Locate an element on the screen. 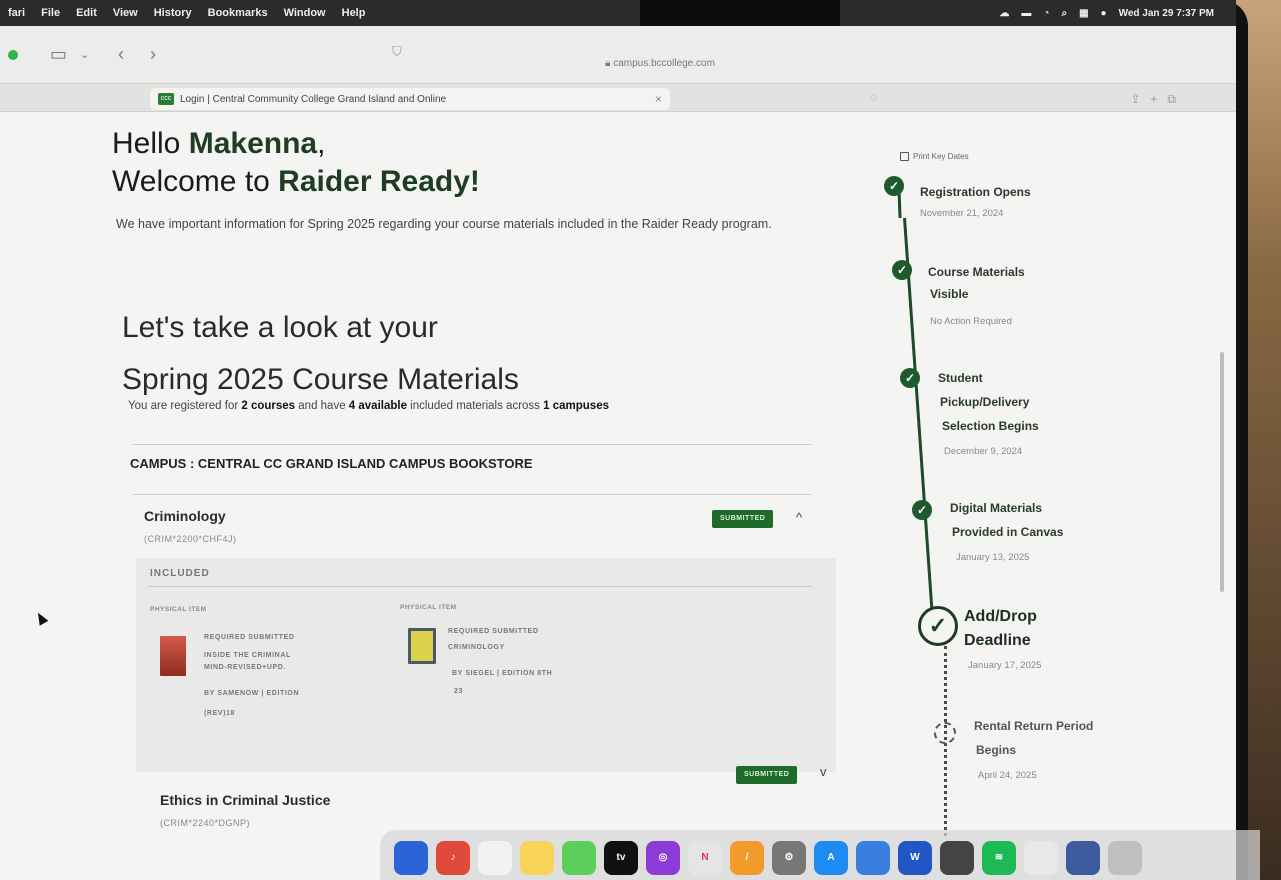 The width and height of the screenshot is (1281, 880). macos-dock: ♪ tv ◎ N / ⚙ A W ≋ is located at coordinates (820, 855).